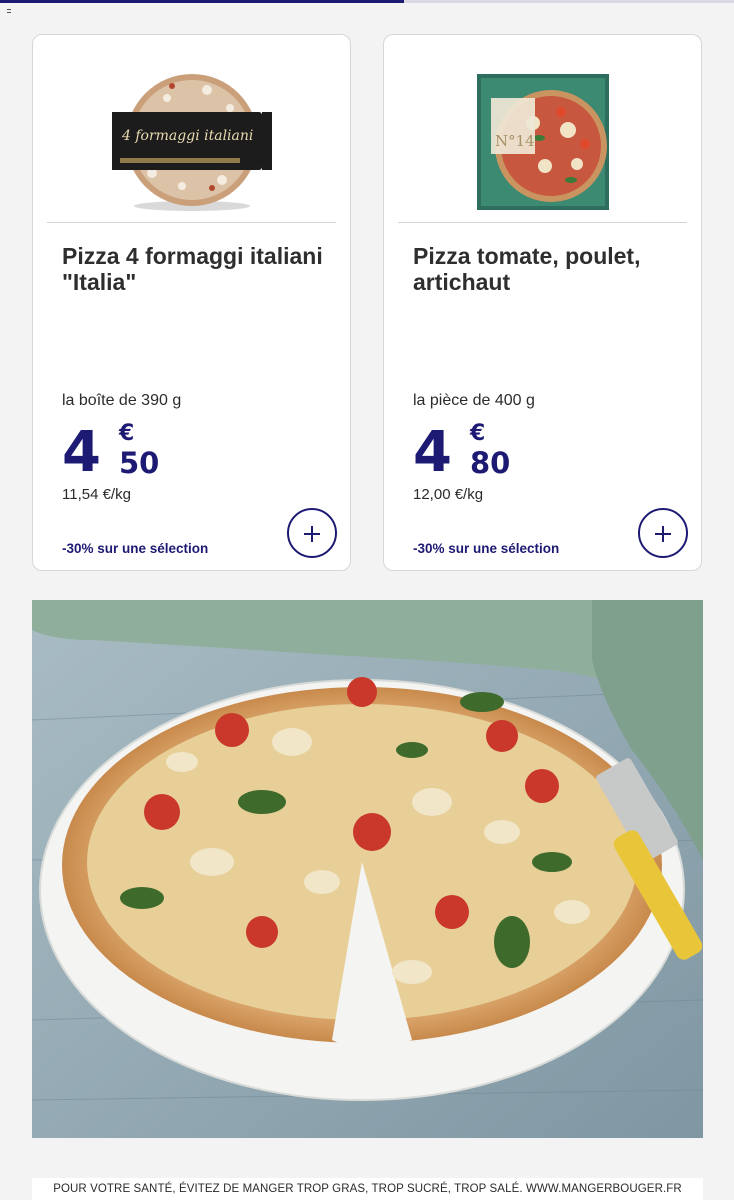  I want to click on menu-icon, so click(9, 11).